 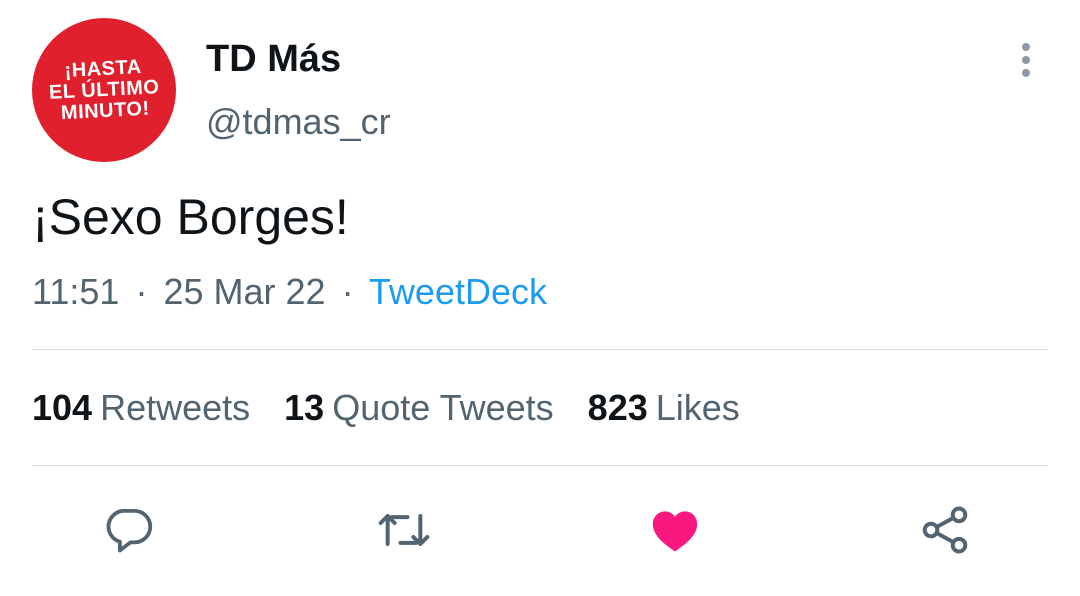 I want to click on retweet-icon, so click(x=404, y=530).